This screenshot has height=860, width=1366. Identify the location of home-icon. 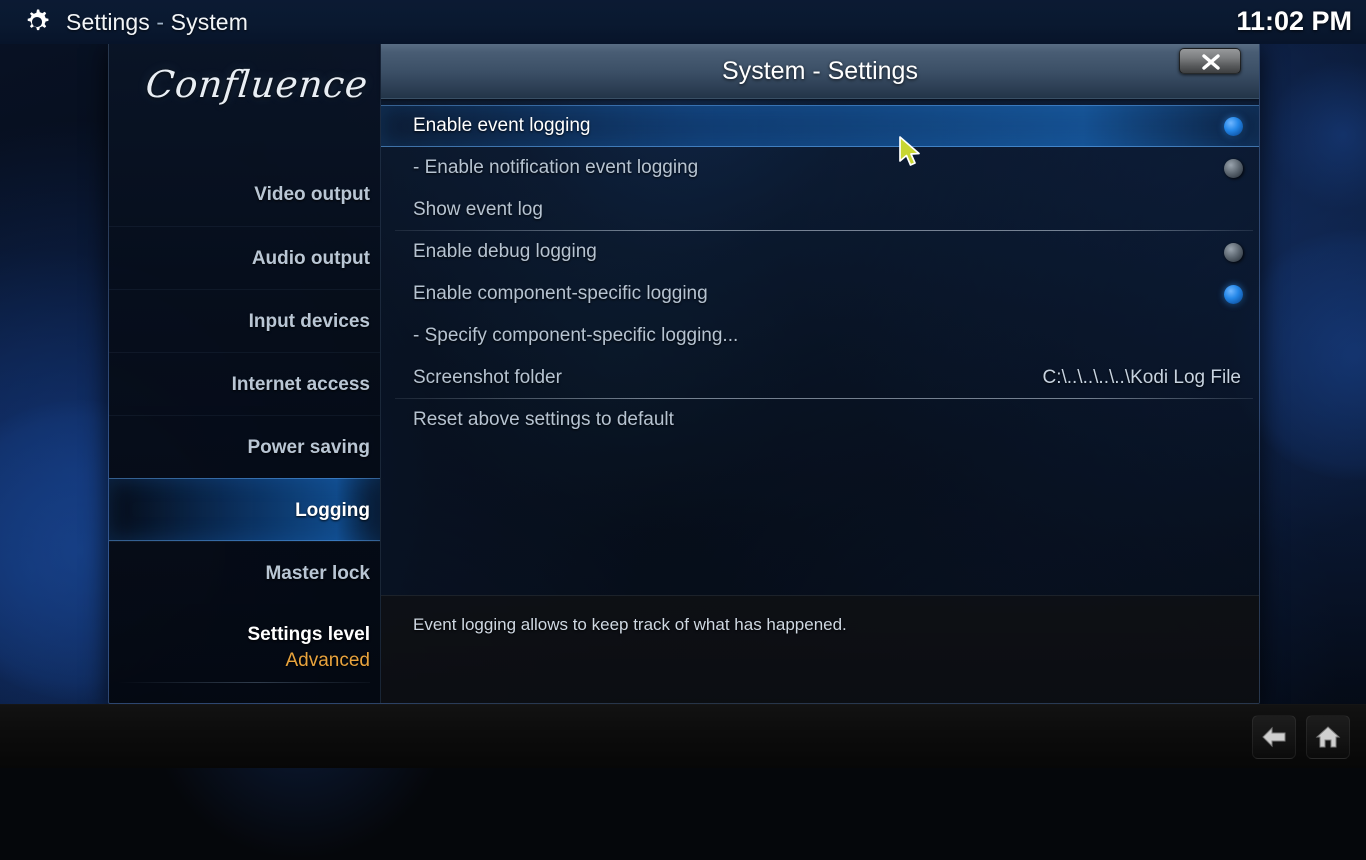
(1328, 737).